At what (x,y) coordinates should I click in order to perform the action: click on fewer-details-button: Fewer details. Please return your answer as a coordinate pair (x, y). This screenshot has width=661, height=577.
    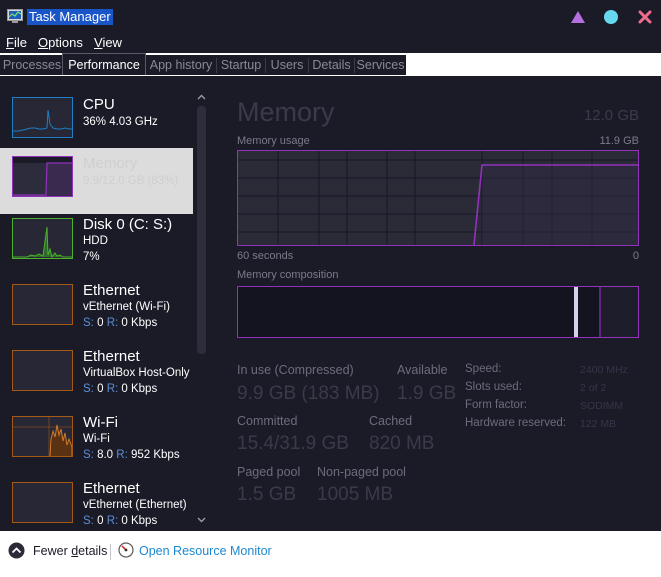
    Looking at the image, I should click on (70, 551).